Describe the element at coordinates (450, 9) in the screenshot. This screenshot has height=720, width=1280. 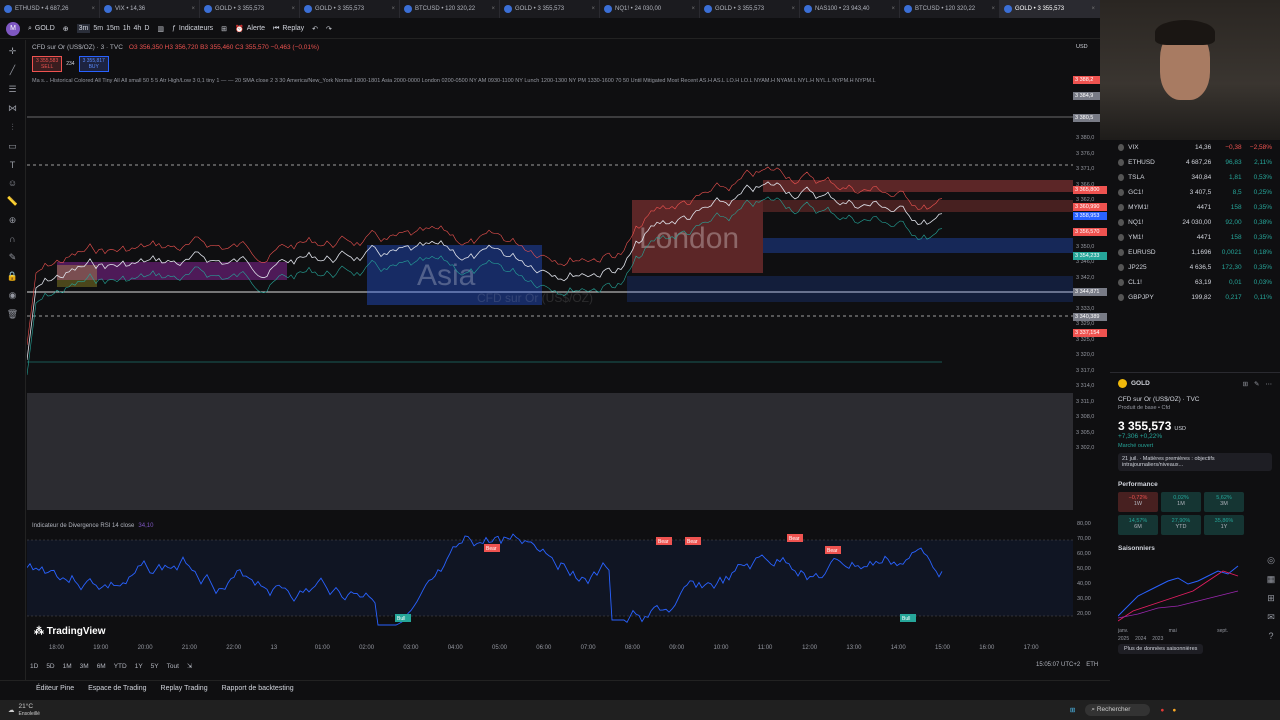
I see `tab-4: BTCUSD • 120 320,22 ×` at that location.